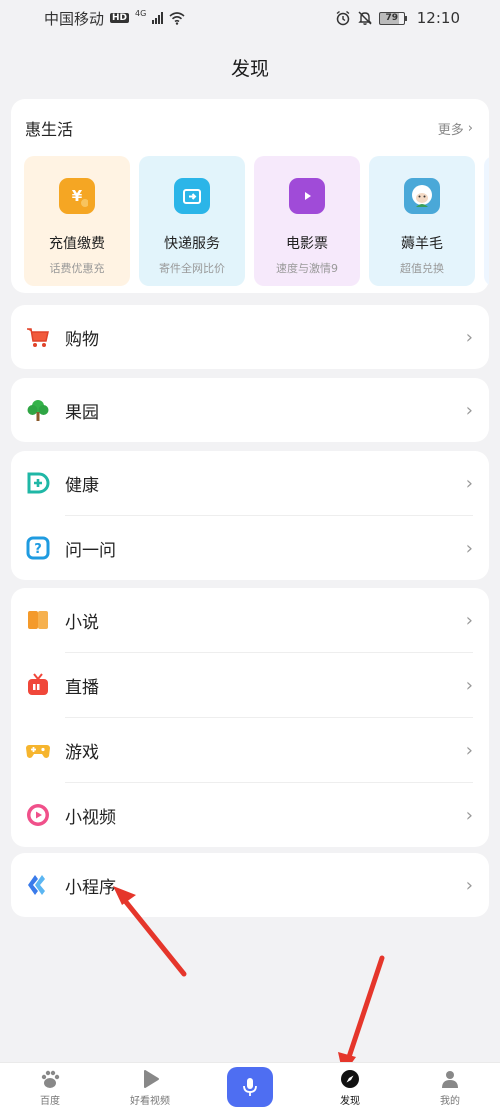 Image resolution: width=500 pixels, height=1111 pixels. What do you see at coordinates (150, 1101) in the screenshot?
I see `tab-label: 好看视频` at bounding box center [150, 1101].